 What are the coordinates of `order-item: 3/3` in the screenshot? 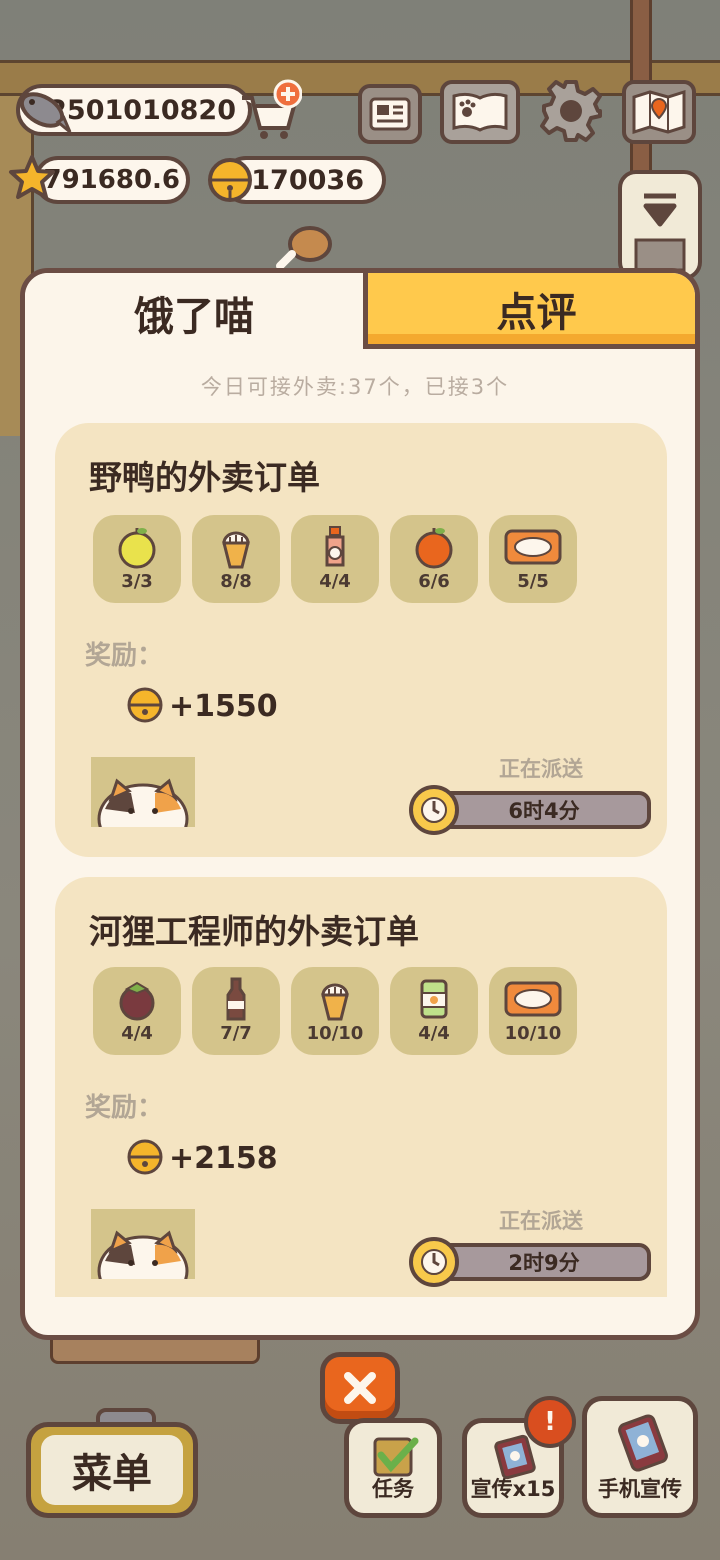 It's located at (137, 559).